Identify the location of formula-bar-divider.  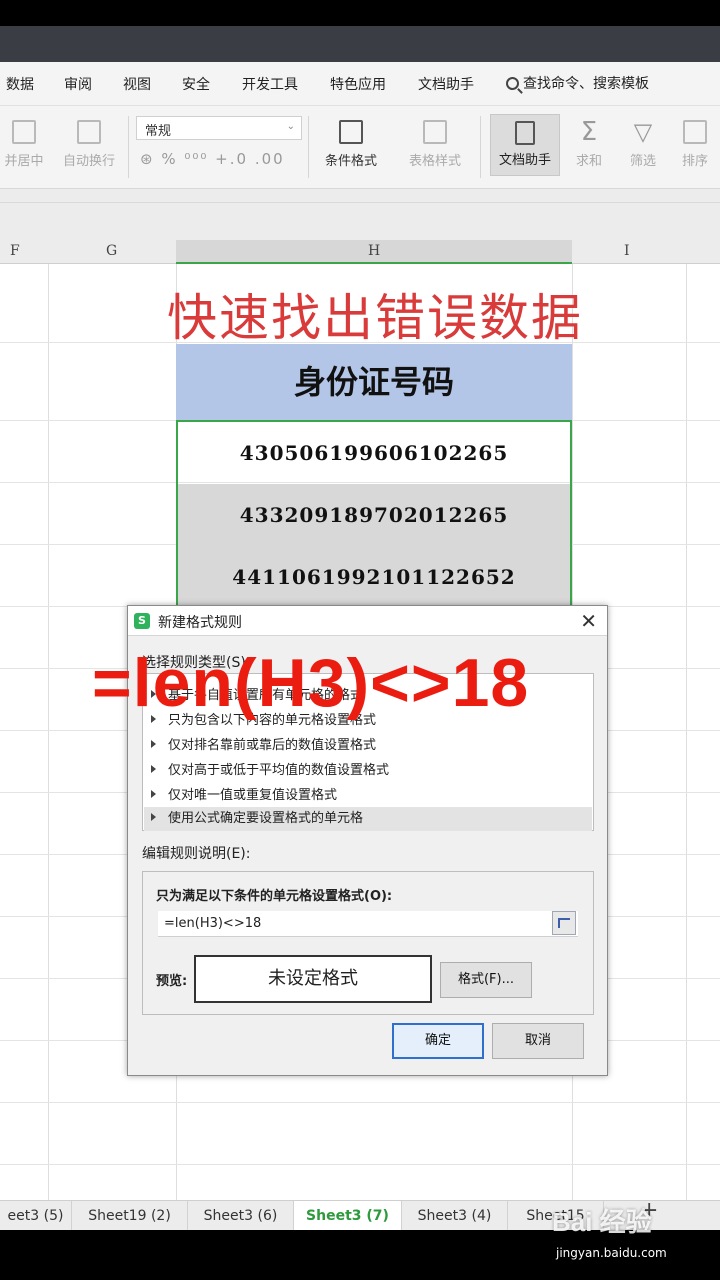
(360, 202).